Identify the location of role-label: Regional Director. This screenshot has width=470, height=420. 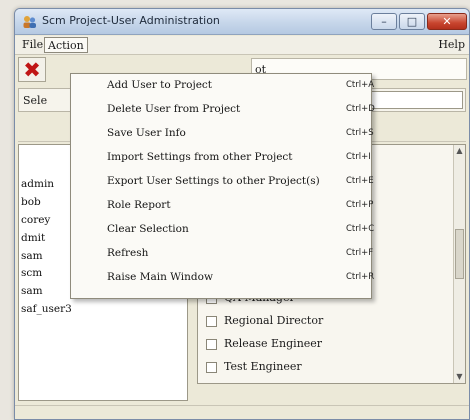
(274, 320).